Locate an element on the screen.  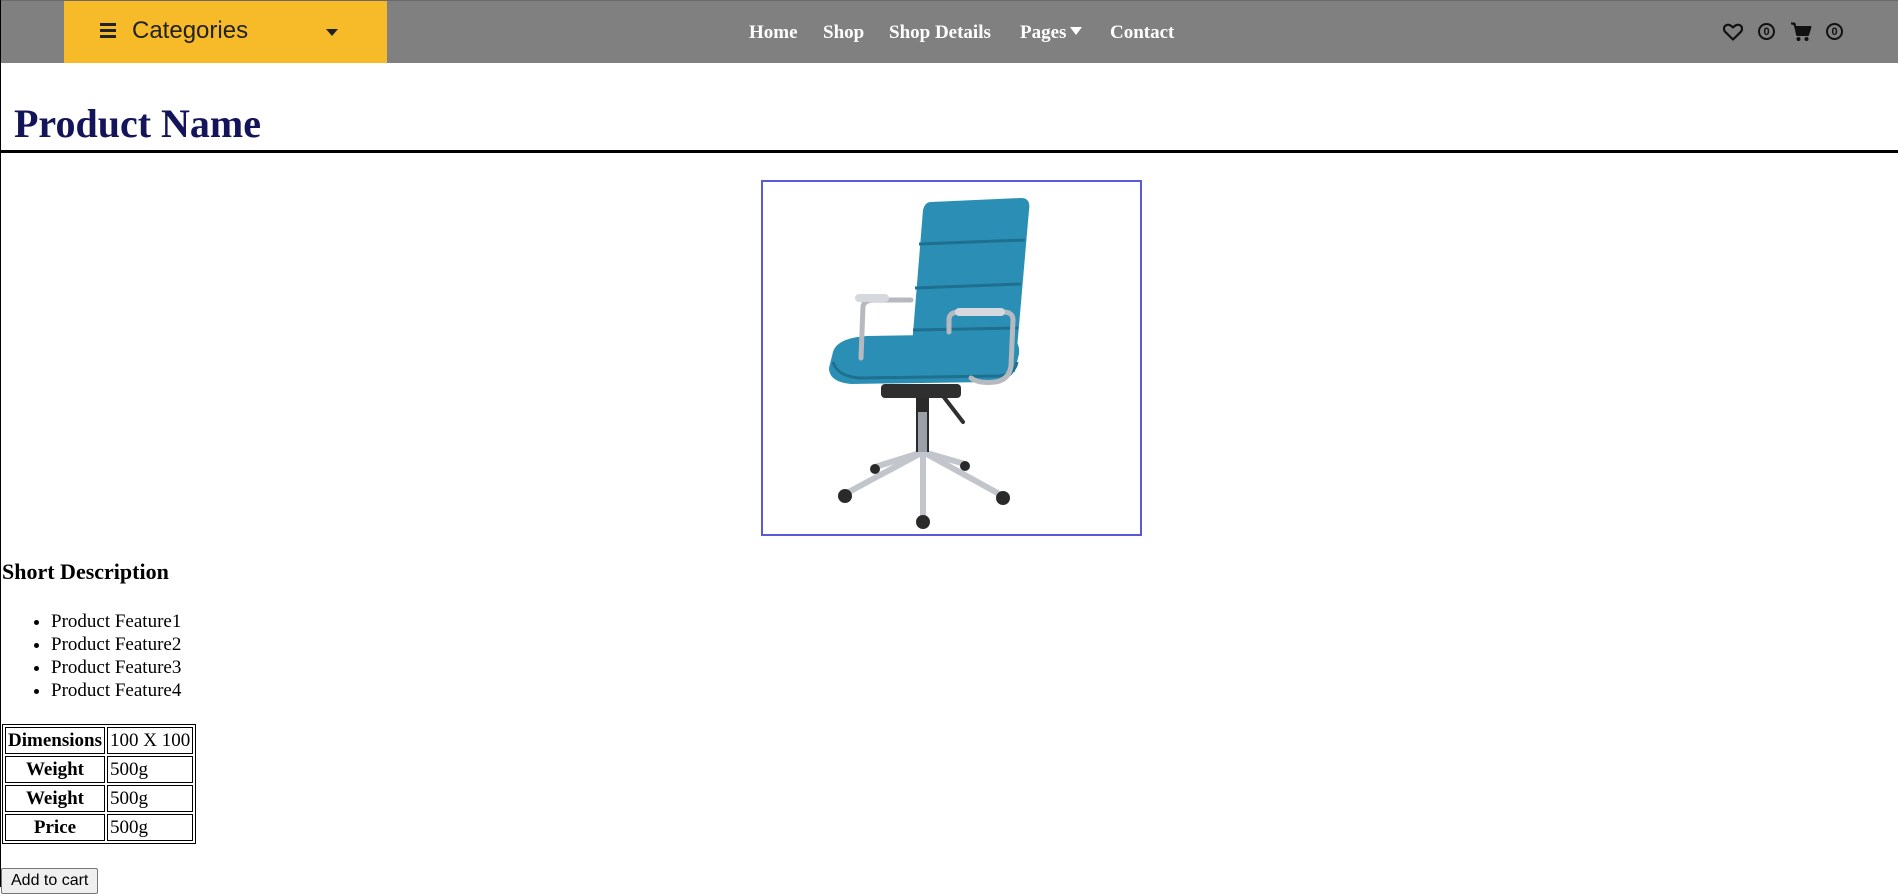
short-description-heading: Short Description is located at coordinates (85, 571).